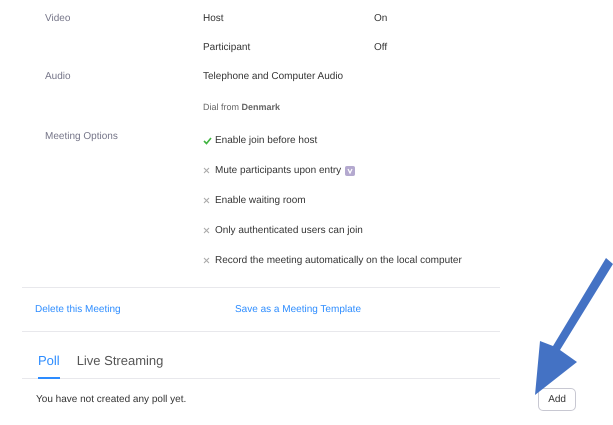  What do you see at coordinates (381, 47) in the screenshot?
I see `setting-state: Off` at bounding box center [381, 47].